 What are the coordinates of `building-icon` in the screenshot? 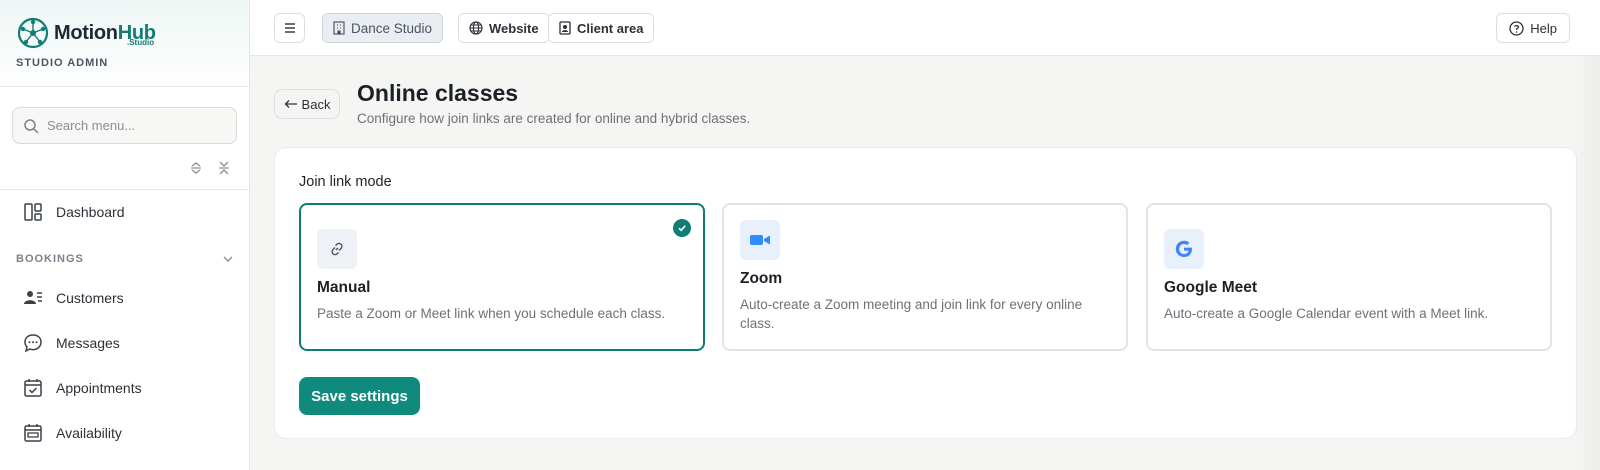 It's located at (339, 28).